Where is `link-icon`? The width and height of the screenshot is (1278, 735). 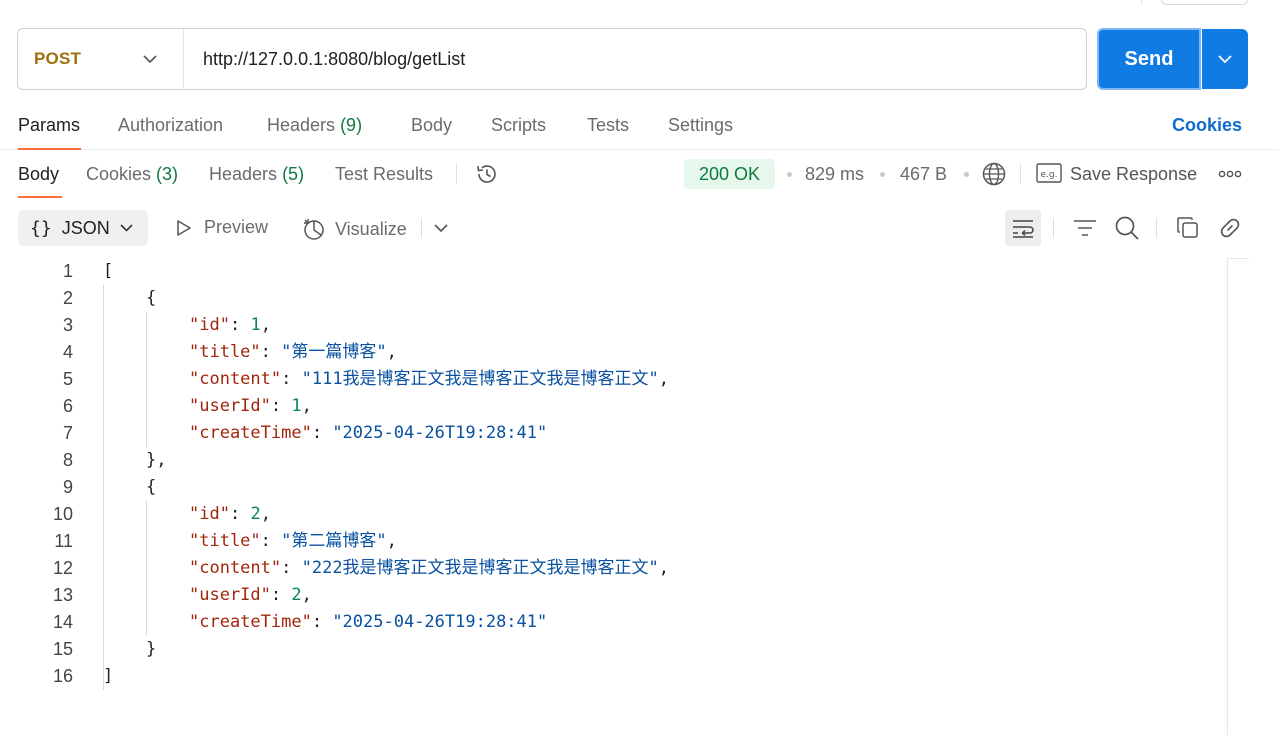 link-icon is located at coordinates (1230, 228).